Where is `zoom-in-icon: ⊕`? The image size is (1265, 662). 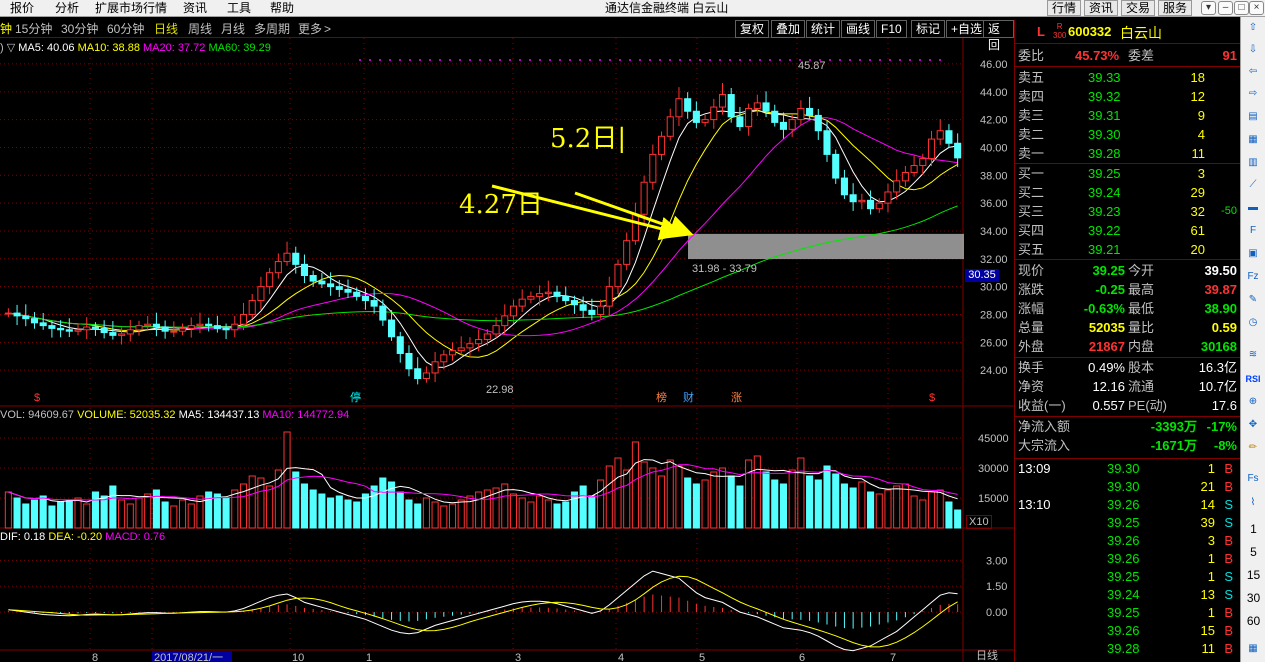
zoom-in-icon: ⊕ is located at coordinates (1253, 402).